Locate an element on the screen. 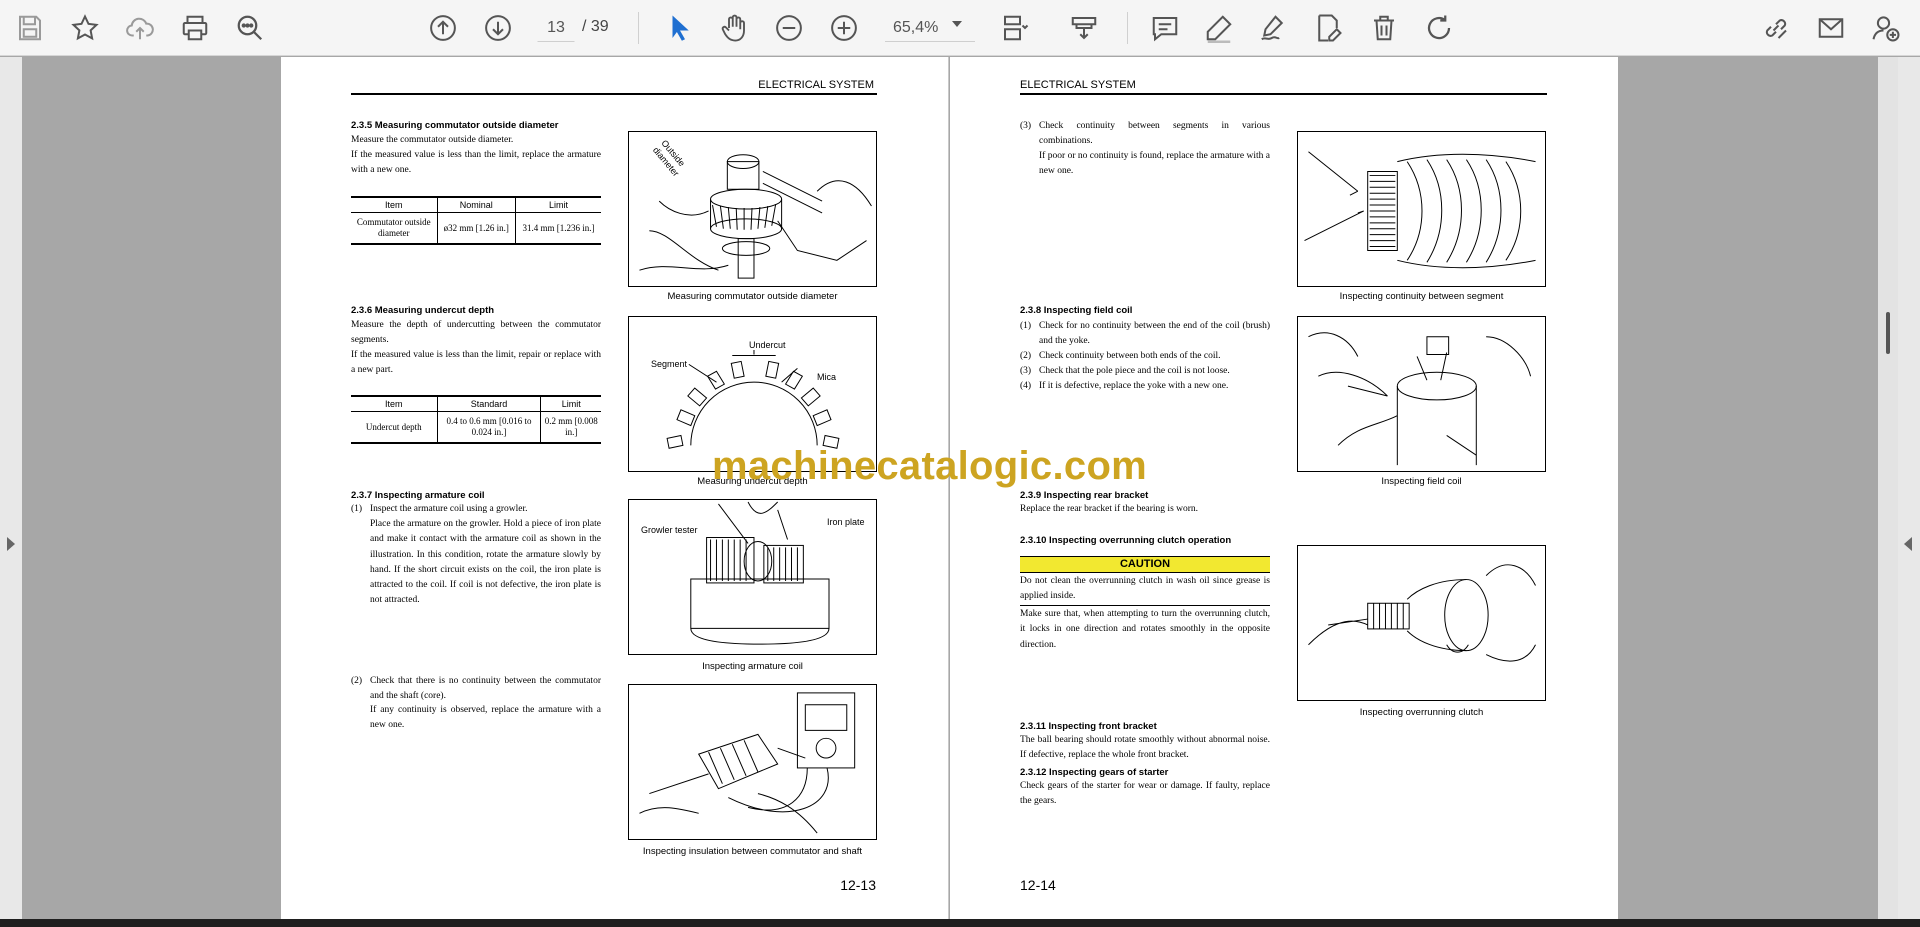 This screenshot has height=927, width=1920. figure-insulation-test is located at coordinates (752, 762).